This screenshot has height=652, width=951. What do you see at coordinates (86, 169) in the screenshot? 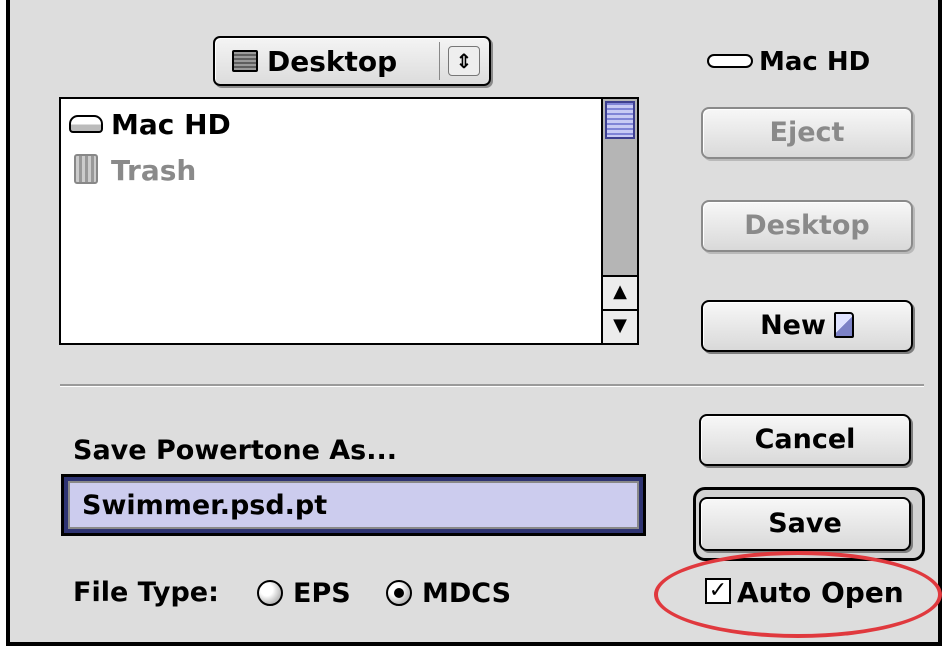
I see `trash-icon` at bounding box center [86, 169].